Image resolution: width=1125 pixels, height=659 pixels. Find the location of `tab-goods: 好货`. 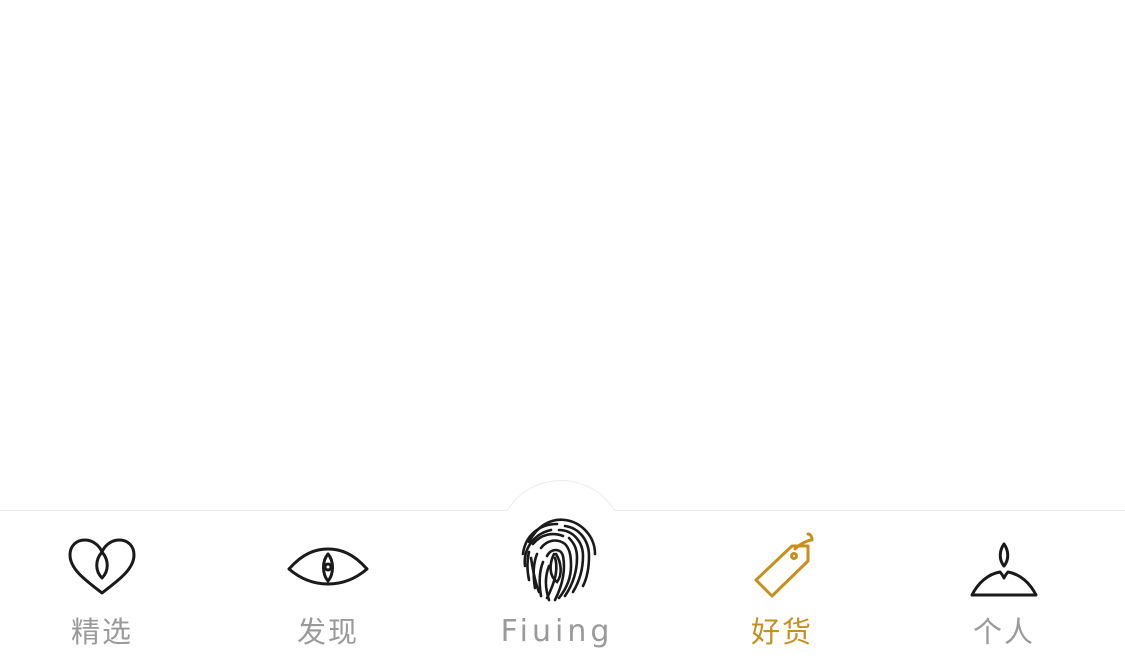

tab-goods: 好货 is located at coordinates (782, 584).